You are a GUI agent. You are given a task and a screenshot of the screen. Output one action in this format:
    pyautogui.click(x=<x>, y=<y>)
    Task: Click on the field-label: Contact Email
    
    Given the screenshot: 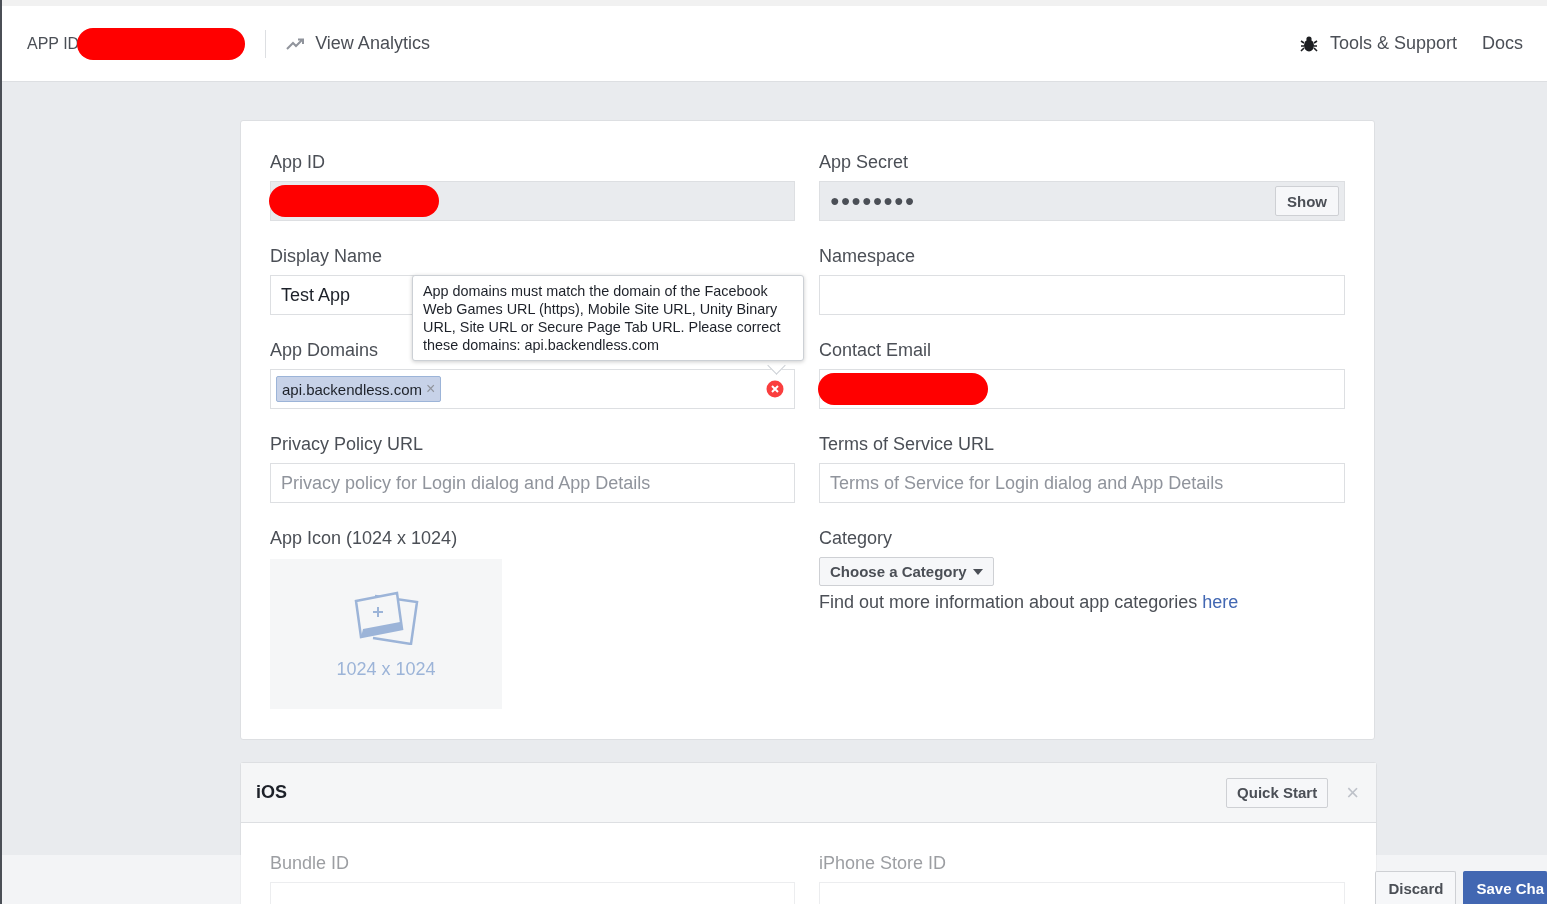 What is the action you would take?
    pyautogui.click(x=875, y=350)
    